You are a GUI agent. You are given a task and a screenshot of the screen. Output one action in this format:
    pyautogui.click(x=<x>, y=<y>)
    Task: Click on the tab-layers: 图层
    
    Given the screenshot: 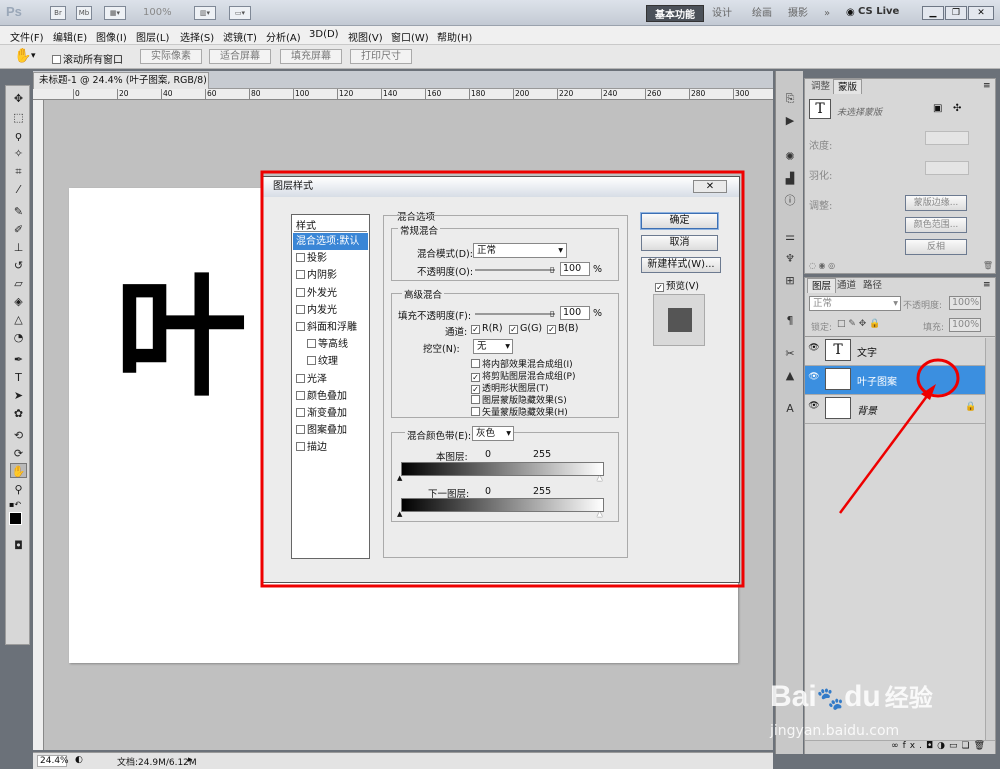 What is the action you would take?
    pyautogui.click(x=822, y=285)
    